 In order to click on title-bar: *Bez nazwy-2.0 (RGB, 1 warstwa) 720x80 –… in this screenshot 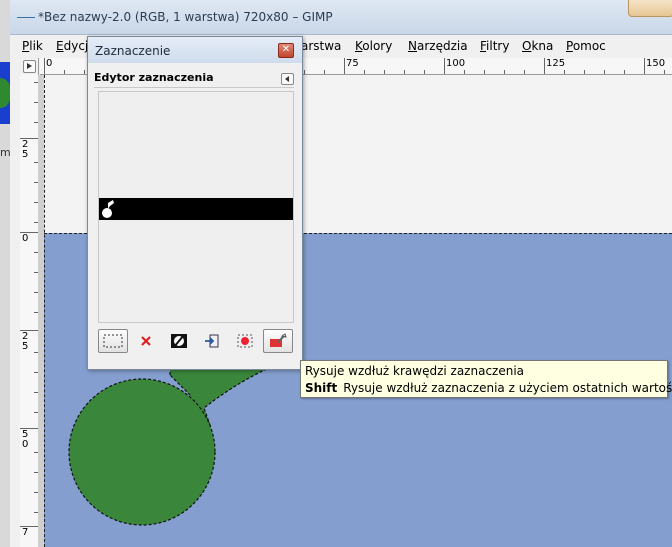, I will do `click(341, 17)`.